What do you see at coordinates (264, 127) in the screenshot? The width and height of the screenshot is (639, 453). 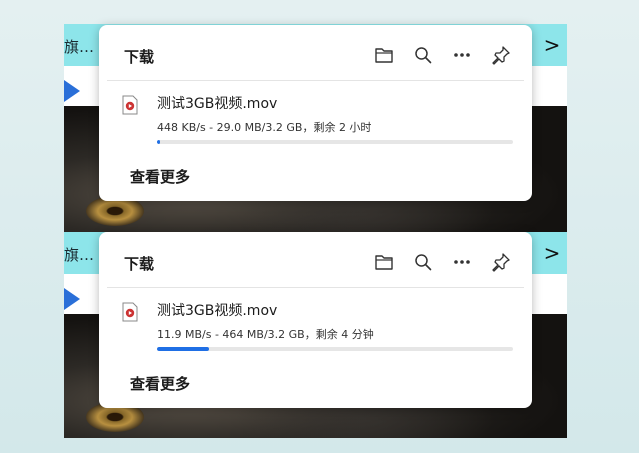 I see `download-status: 448 KB/s - 29.0 MB/3.2 GB，剩余 2 小时` at bounding box center [264, 127].